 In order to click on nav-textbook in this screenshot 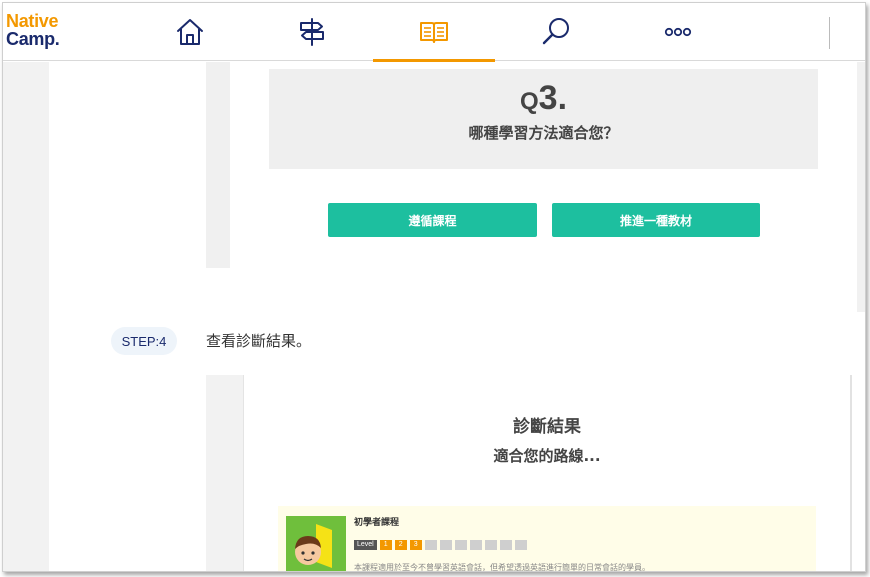, I will do `click(434, 32)`.